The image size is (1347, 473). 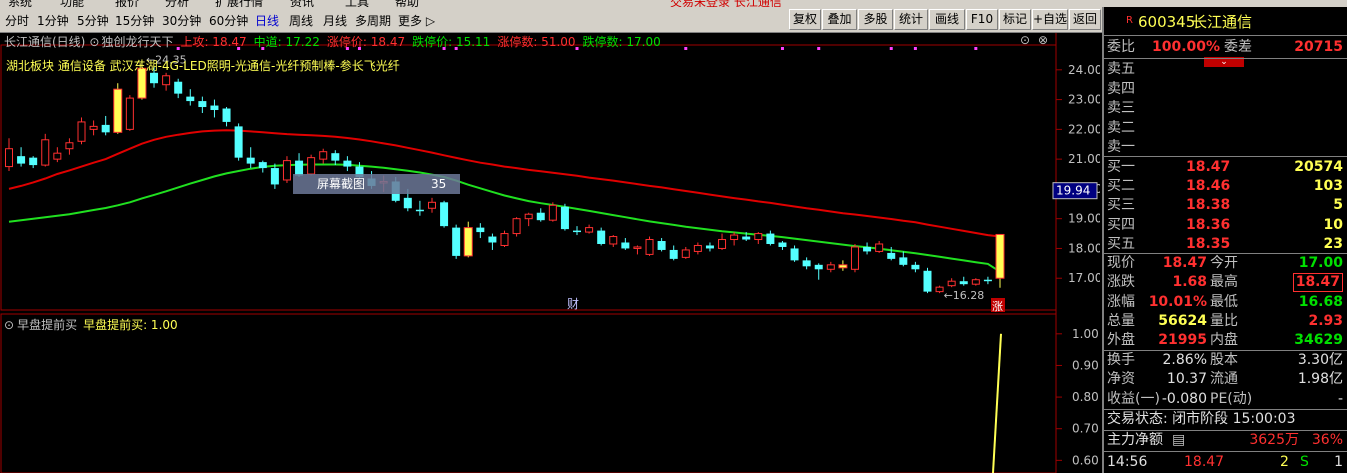 I want to click on weibi-value: 100.00%, so click(x=1186, y=47).